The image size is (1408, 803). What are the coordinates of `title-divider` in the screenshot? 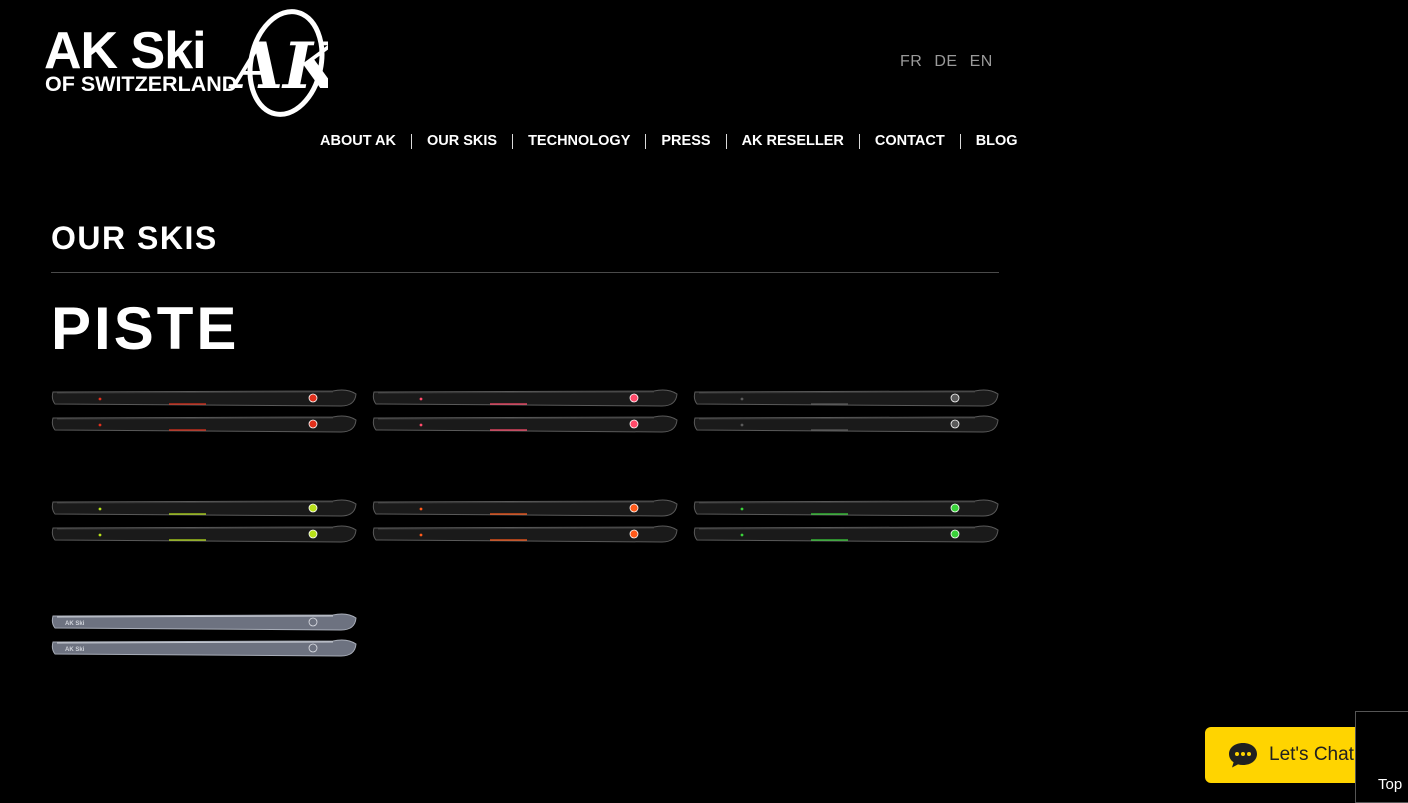 It's located at (525, 272).